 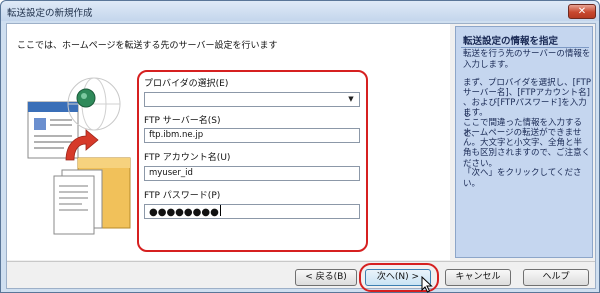 I want to click on password-label: FTP パスワード(P), so click(x=182, y=196).